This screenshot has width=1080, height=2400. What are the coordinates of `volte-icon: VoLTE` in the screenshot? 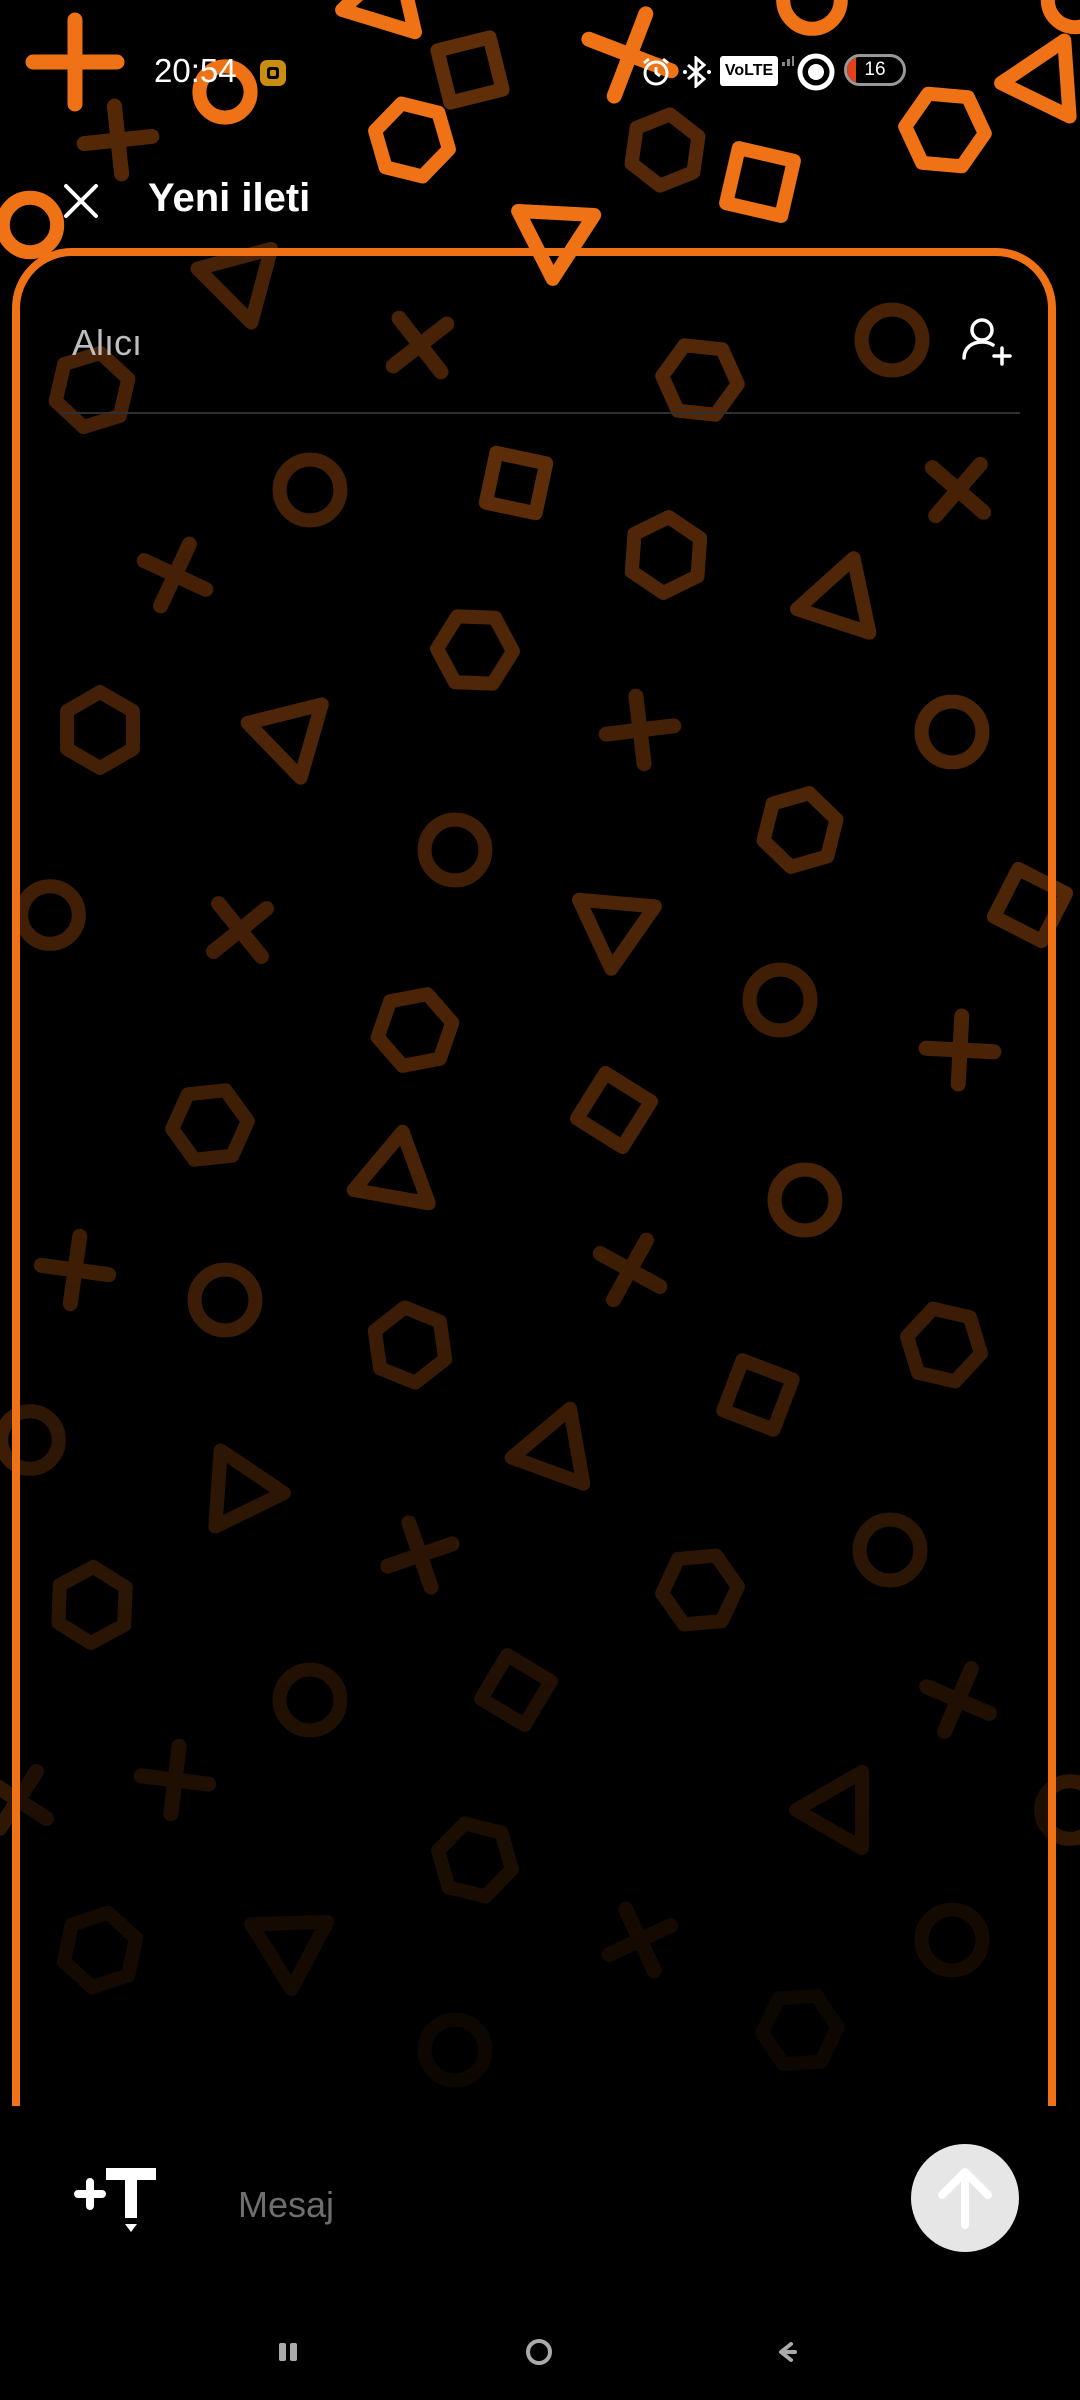 It's located at (749, 71).